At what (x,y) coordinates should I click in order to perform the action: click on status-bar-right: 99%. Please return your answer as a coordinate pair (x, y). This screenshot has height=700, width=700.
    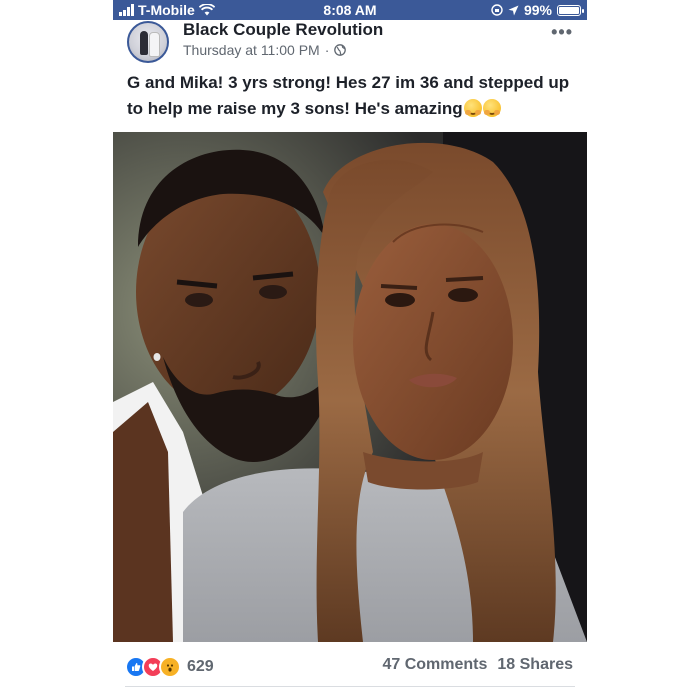
    Looking at the image, I should click on (537, 10).